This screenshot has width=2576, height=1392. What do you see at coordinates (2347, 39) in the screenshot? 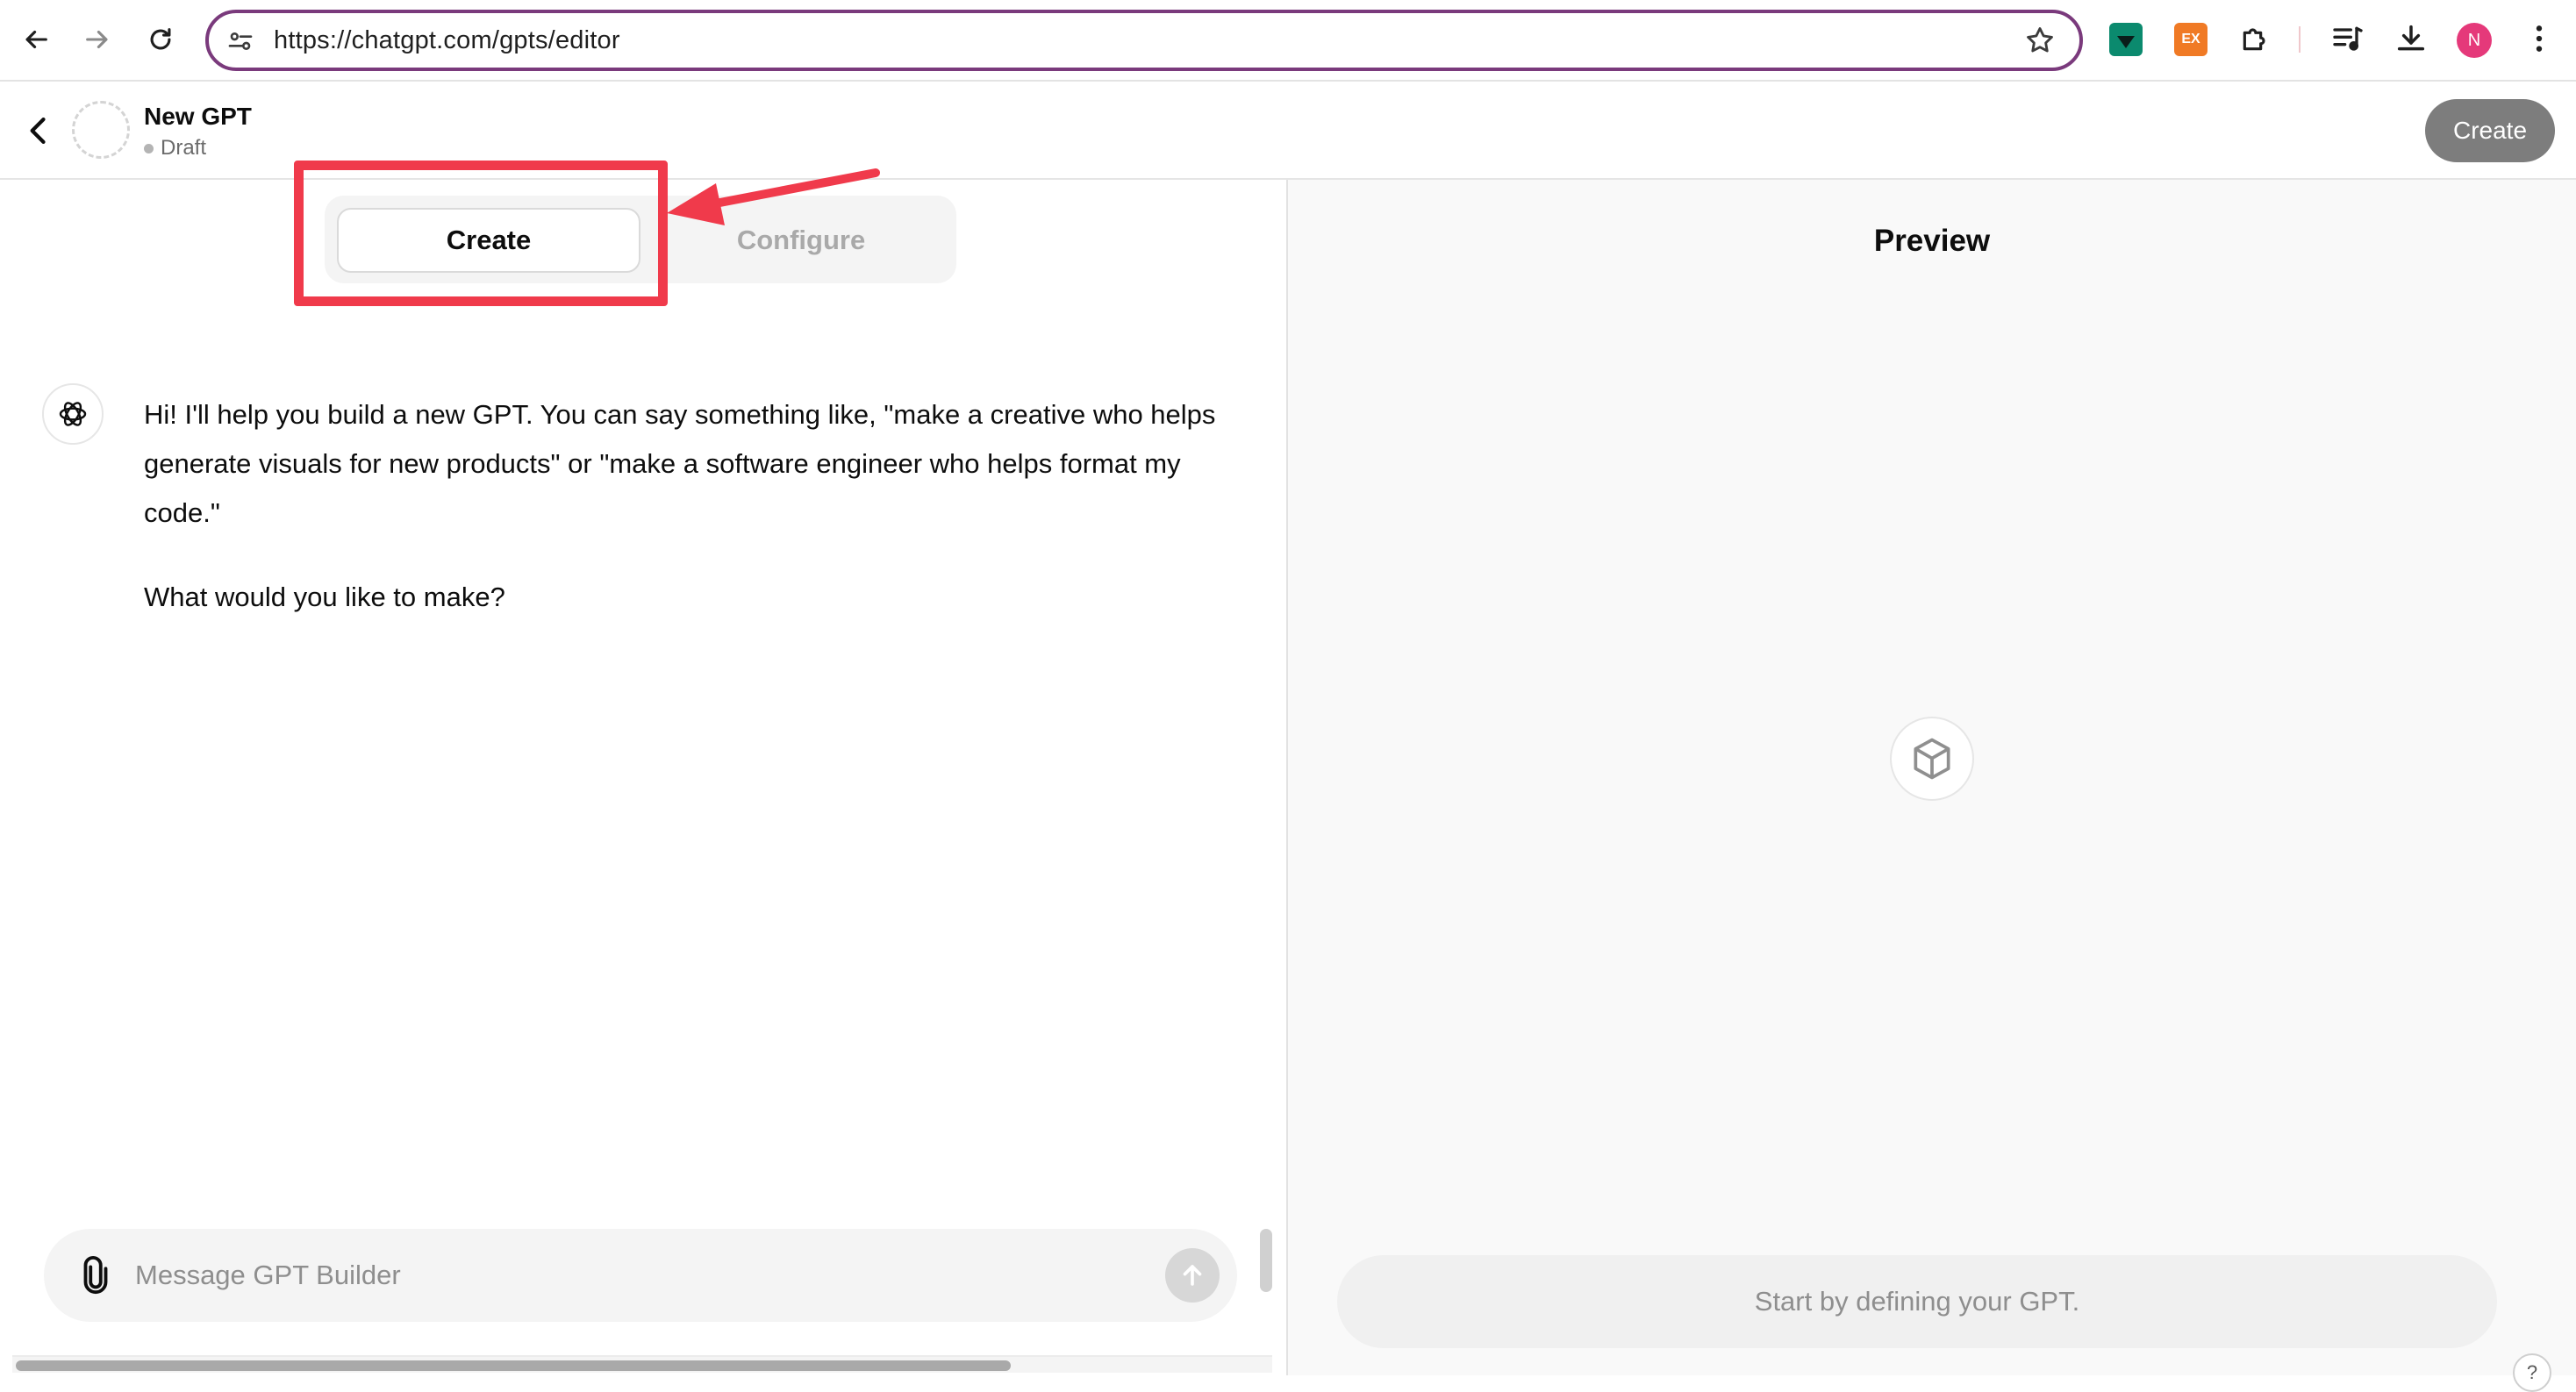
I see `media-queue-icon` at bounding box center [2347, 39].